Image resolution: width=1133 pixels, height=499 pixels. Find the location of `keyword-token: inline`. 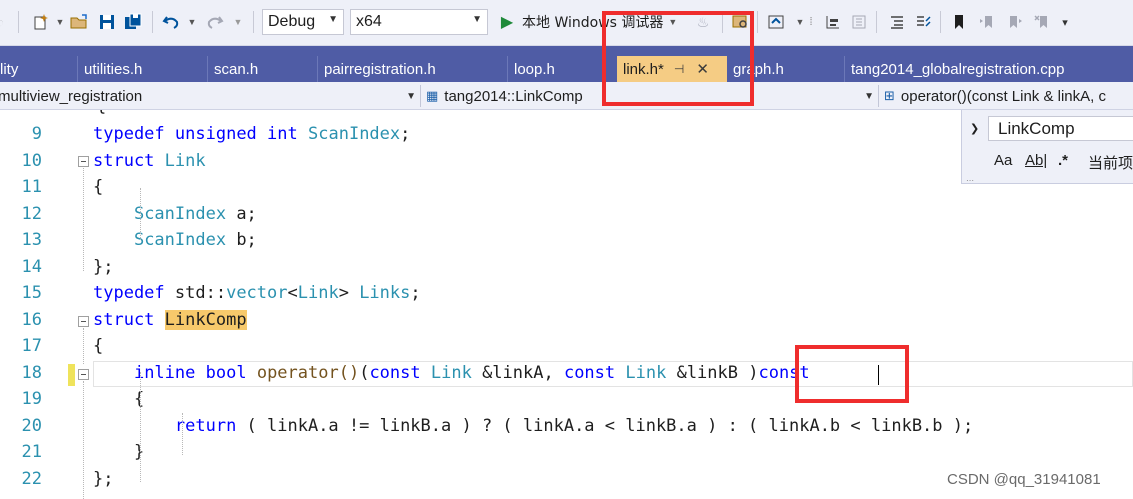

keyword-token: inline is located at coordinates (164, 372).